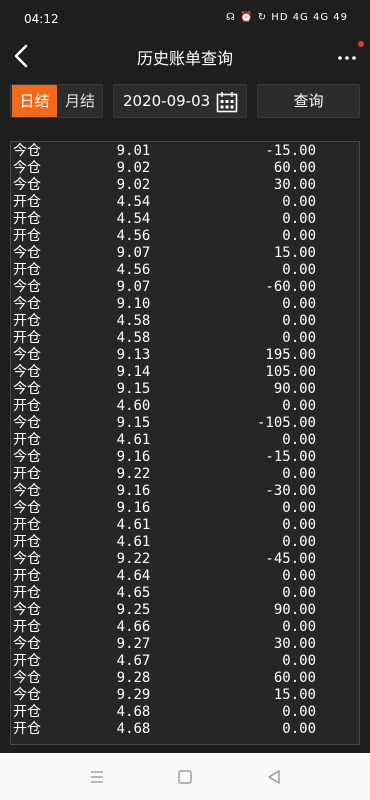 This screenshot has height=800, width=370. Describe the element at coordinates (294, 389) in the screenshot. I see `record-amount: 90.00` at that location.